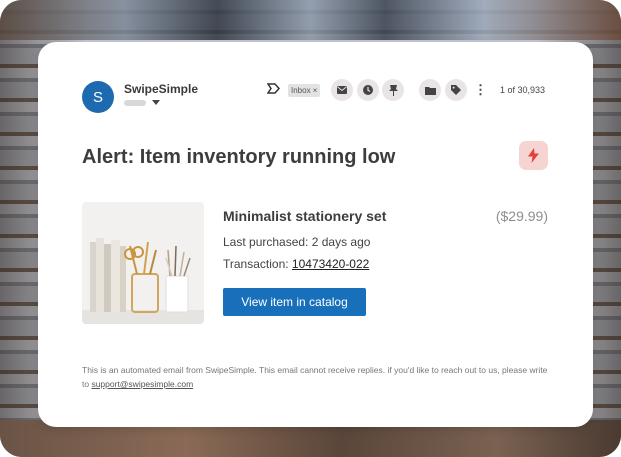 The image size is (621, 457). What do you see at coordinates (305, 216) in the screenshot?
I see `product-name: Minimalist stationery set` at bounding box center [305, 216].